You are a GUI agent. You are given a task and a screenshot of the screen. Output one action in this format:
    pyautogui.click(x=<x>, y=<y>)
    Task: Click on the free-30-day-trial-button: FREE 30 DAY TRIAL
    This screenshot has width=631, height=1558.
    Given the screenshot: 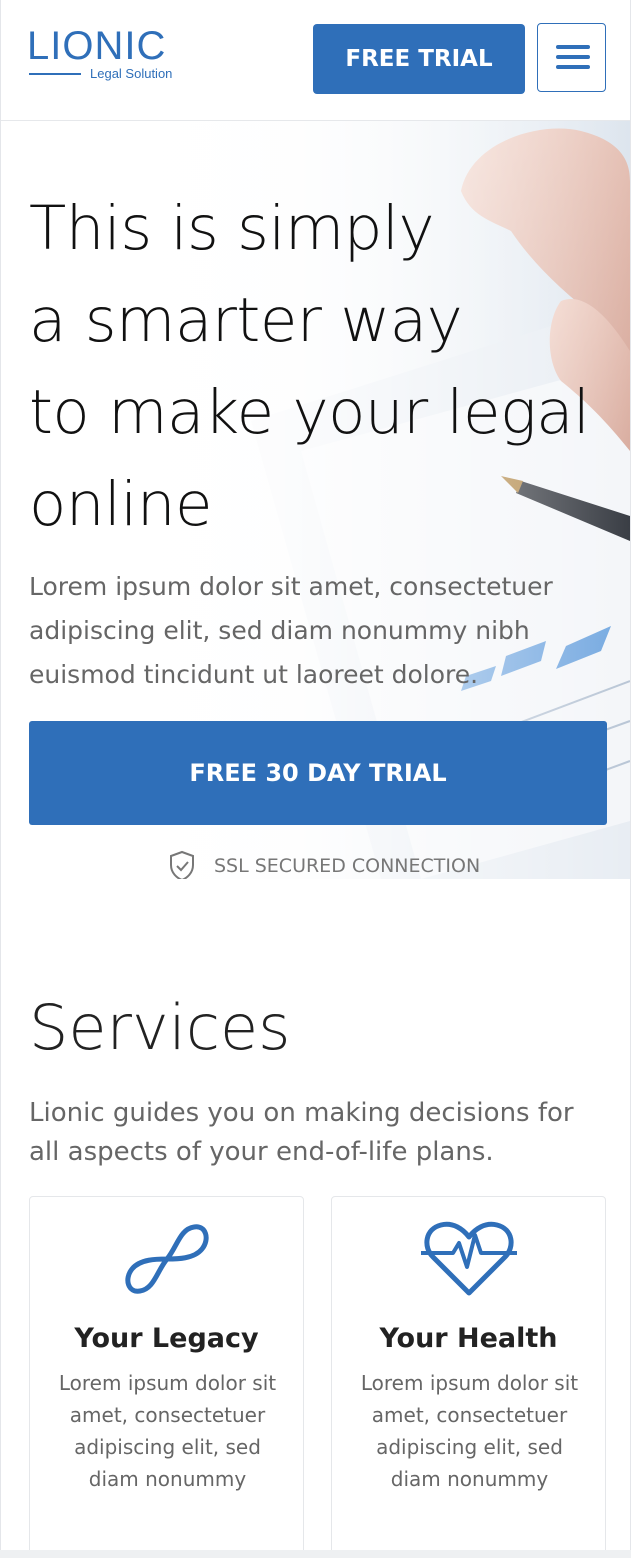 What is the action you would take?
    pyautogui.click(x=318, y=773)
    